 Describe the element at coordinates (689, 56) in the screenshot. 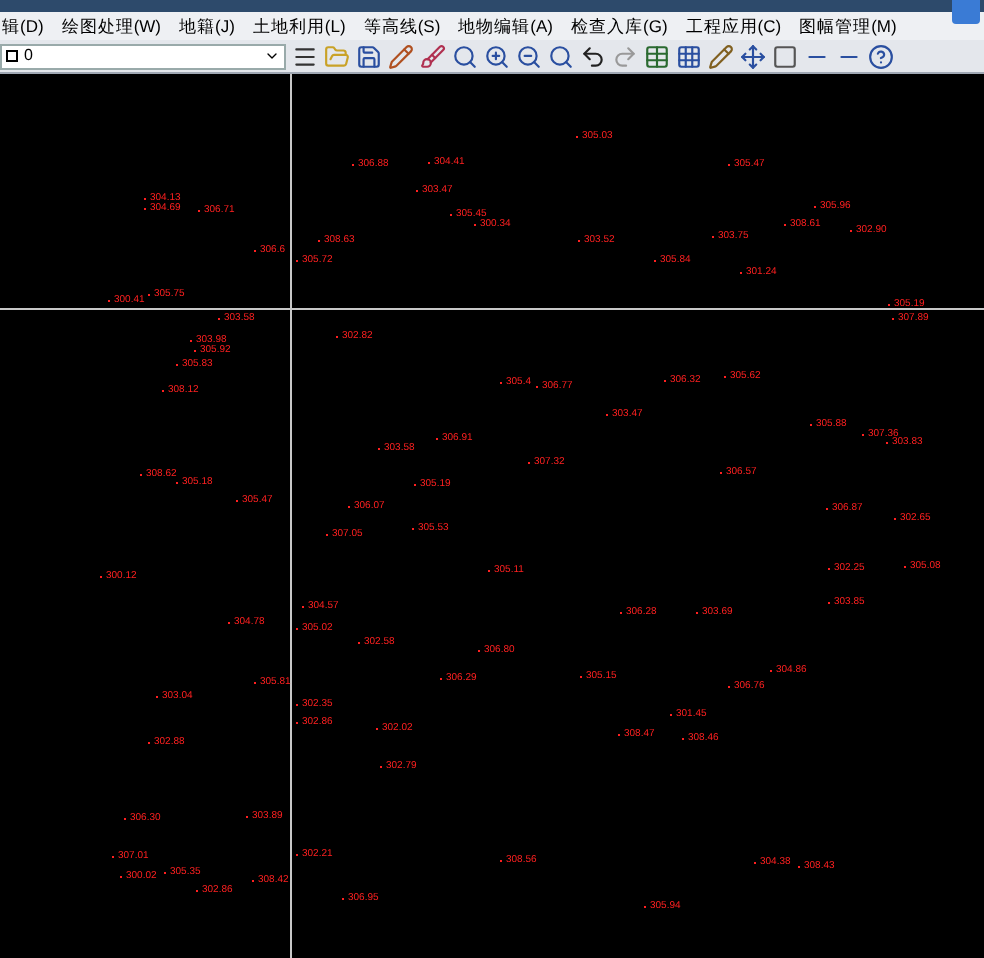

I see `grid-icon` at that location.